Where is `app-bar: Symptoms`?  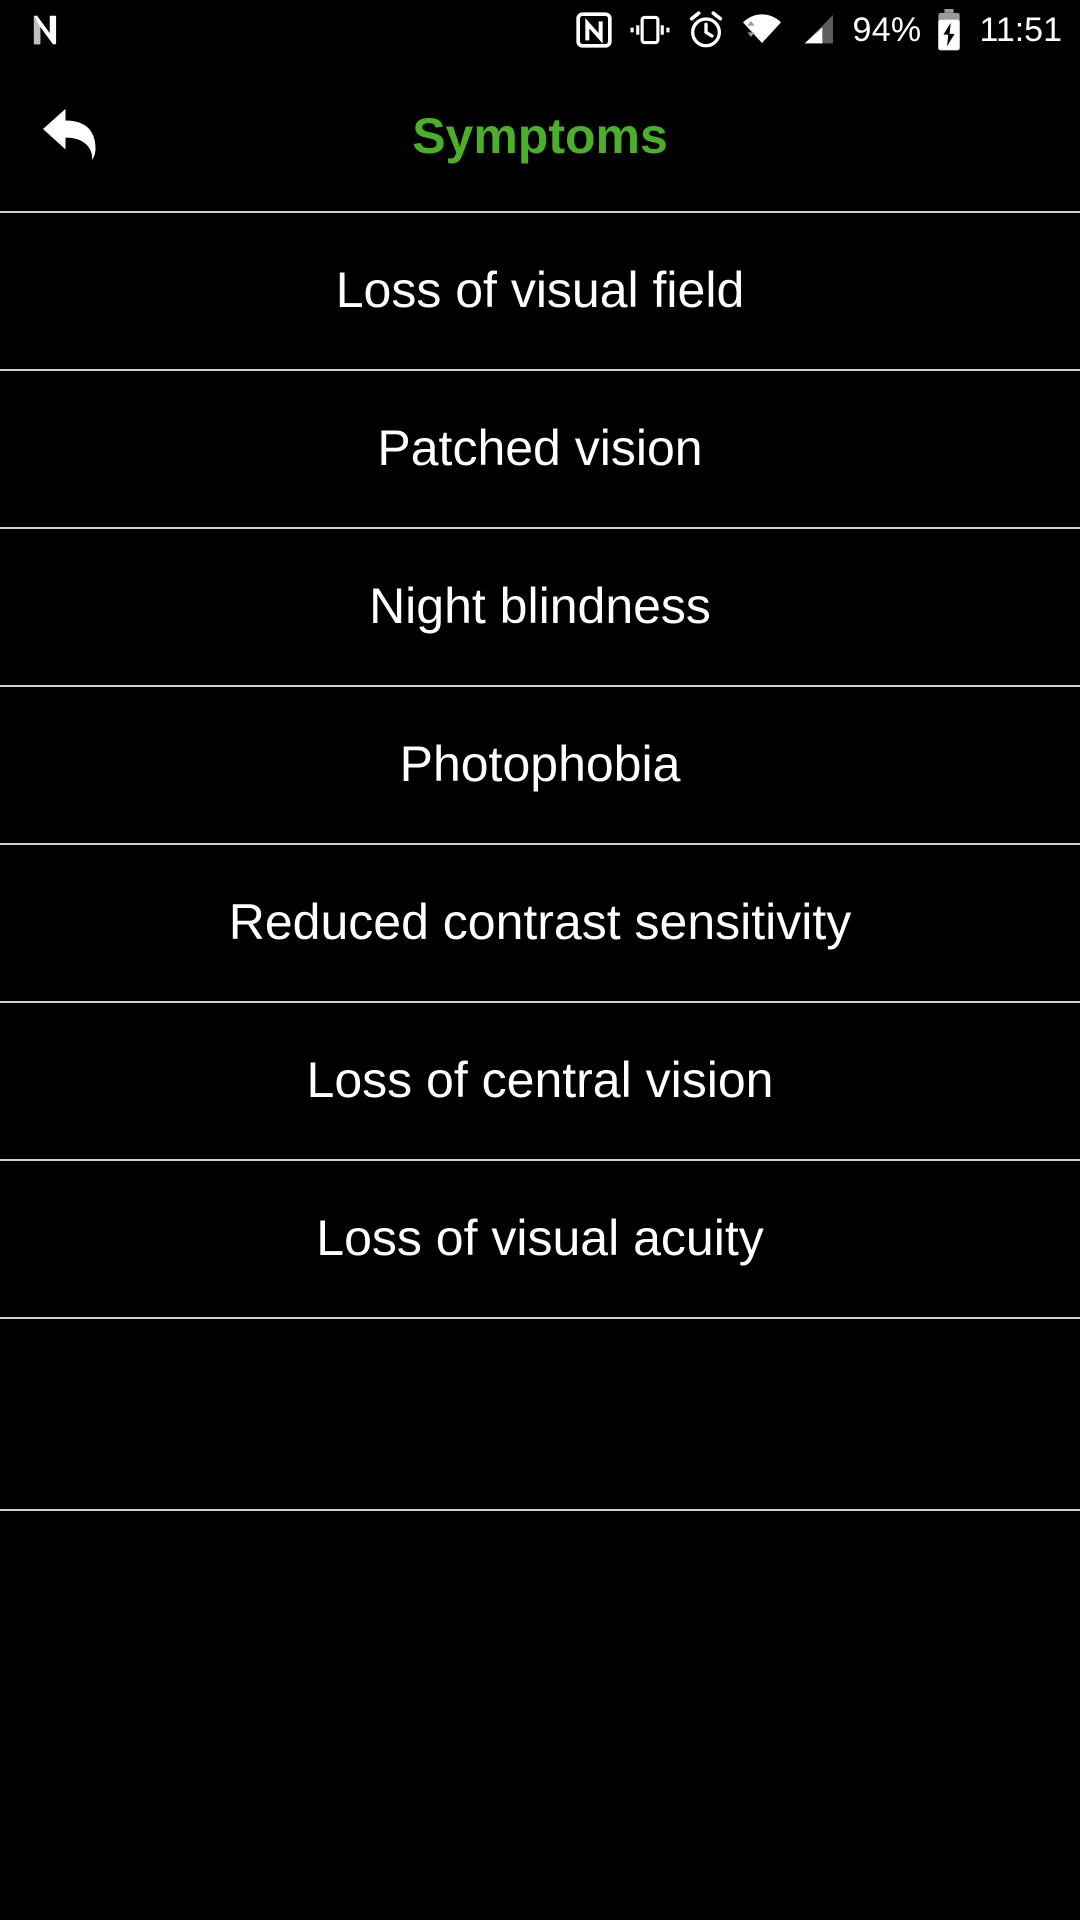
app-bar: Symptoms is located at coordinates (540, 135).